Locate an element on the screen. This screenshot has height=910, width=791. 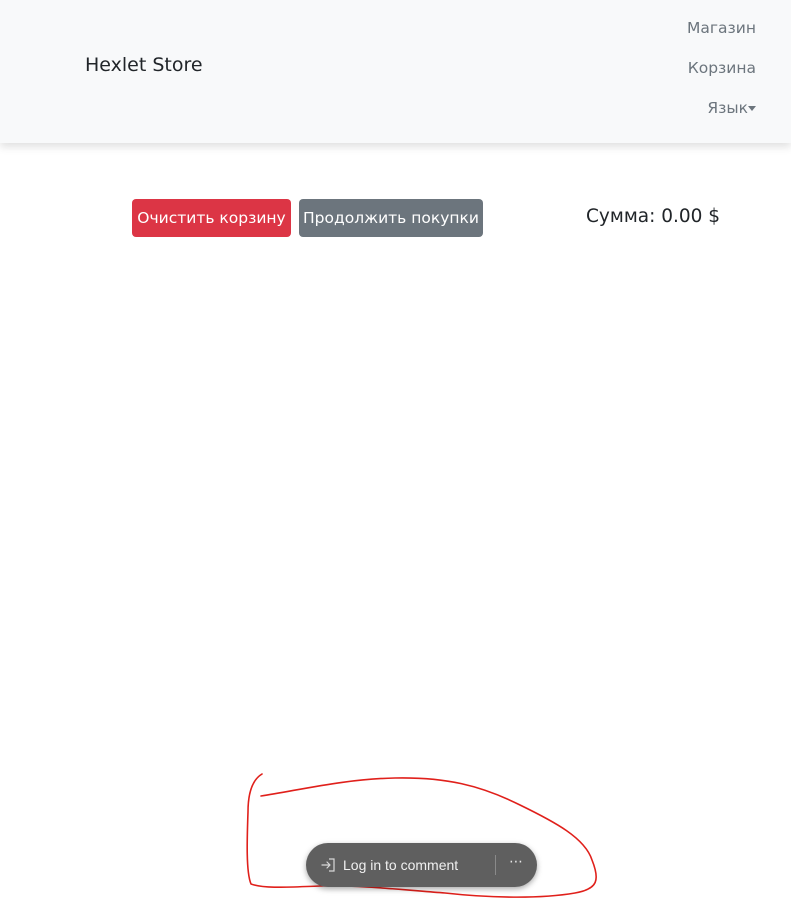
sign-in-icon is located at coordinates (328, 865).